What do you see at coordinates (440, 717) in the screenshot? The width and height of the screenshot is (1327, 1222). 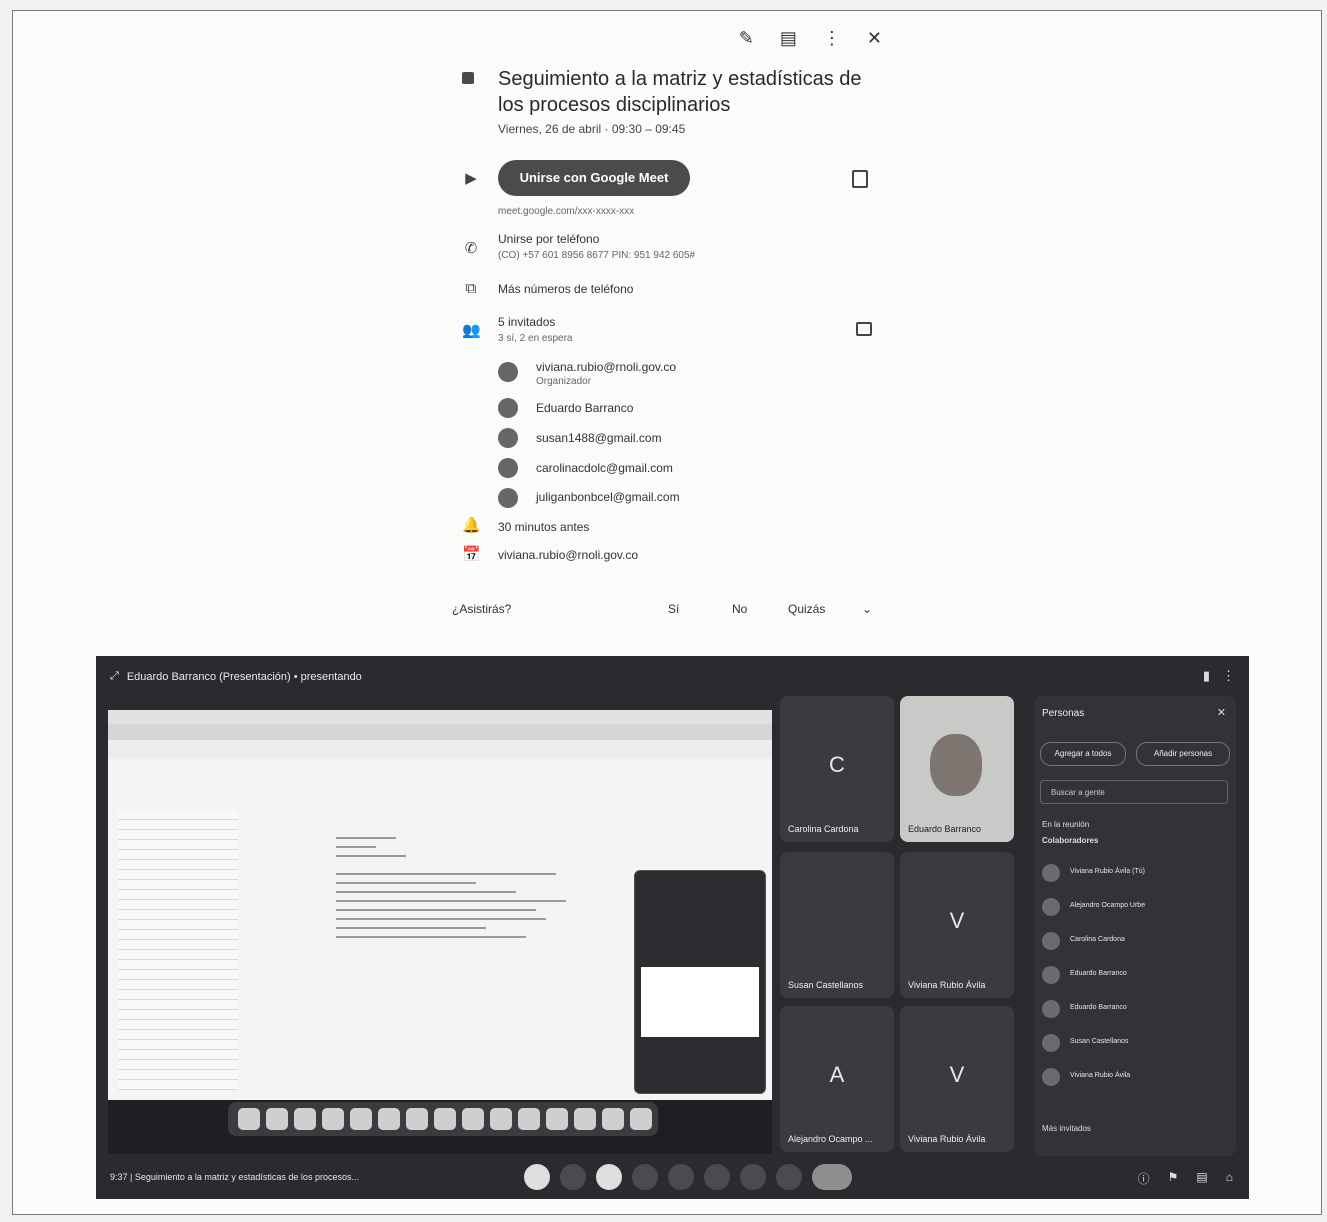 I see `menu-bar` at bounding box center [440, 717].